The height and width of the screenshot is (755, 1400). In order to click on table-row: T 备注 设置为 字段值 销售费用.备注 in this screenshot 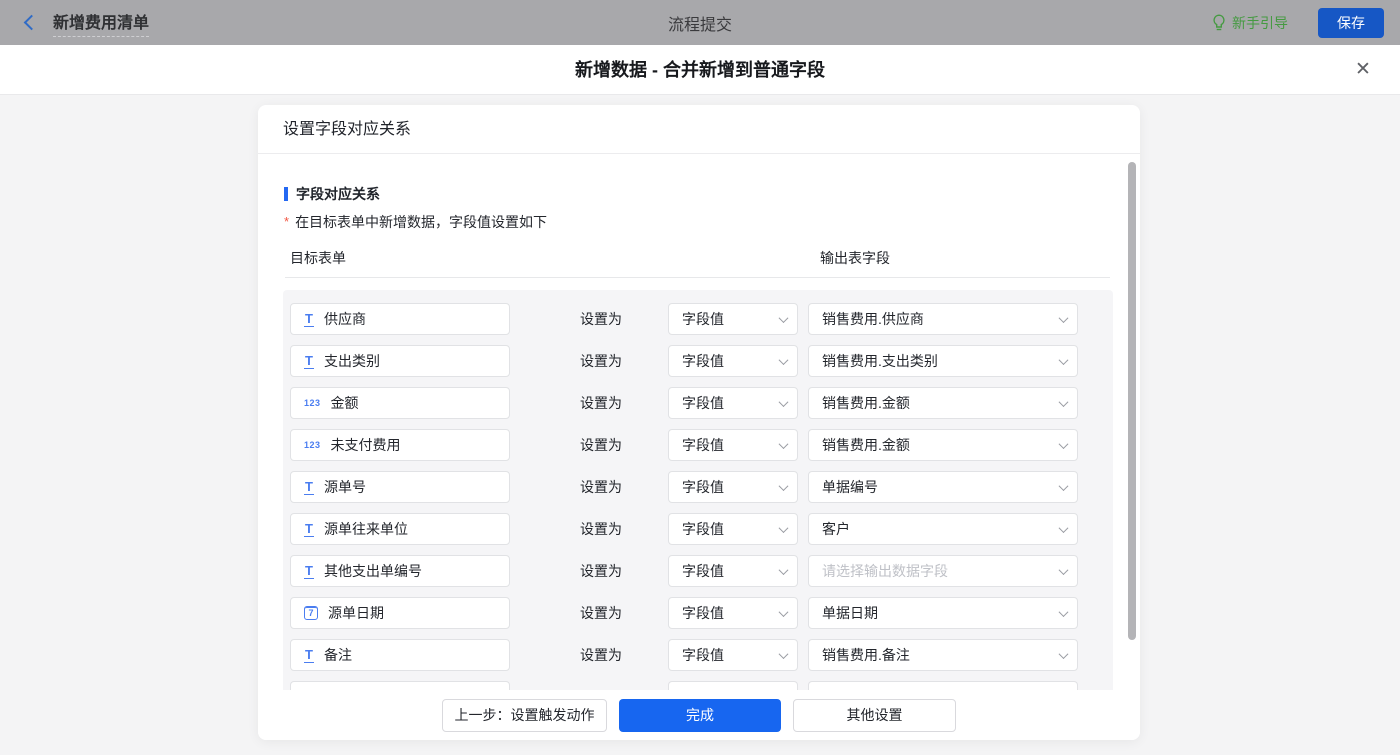, I will do `click(701, 655)`.